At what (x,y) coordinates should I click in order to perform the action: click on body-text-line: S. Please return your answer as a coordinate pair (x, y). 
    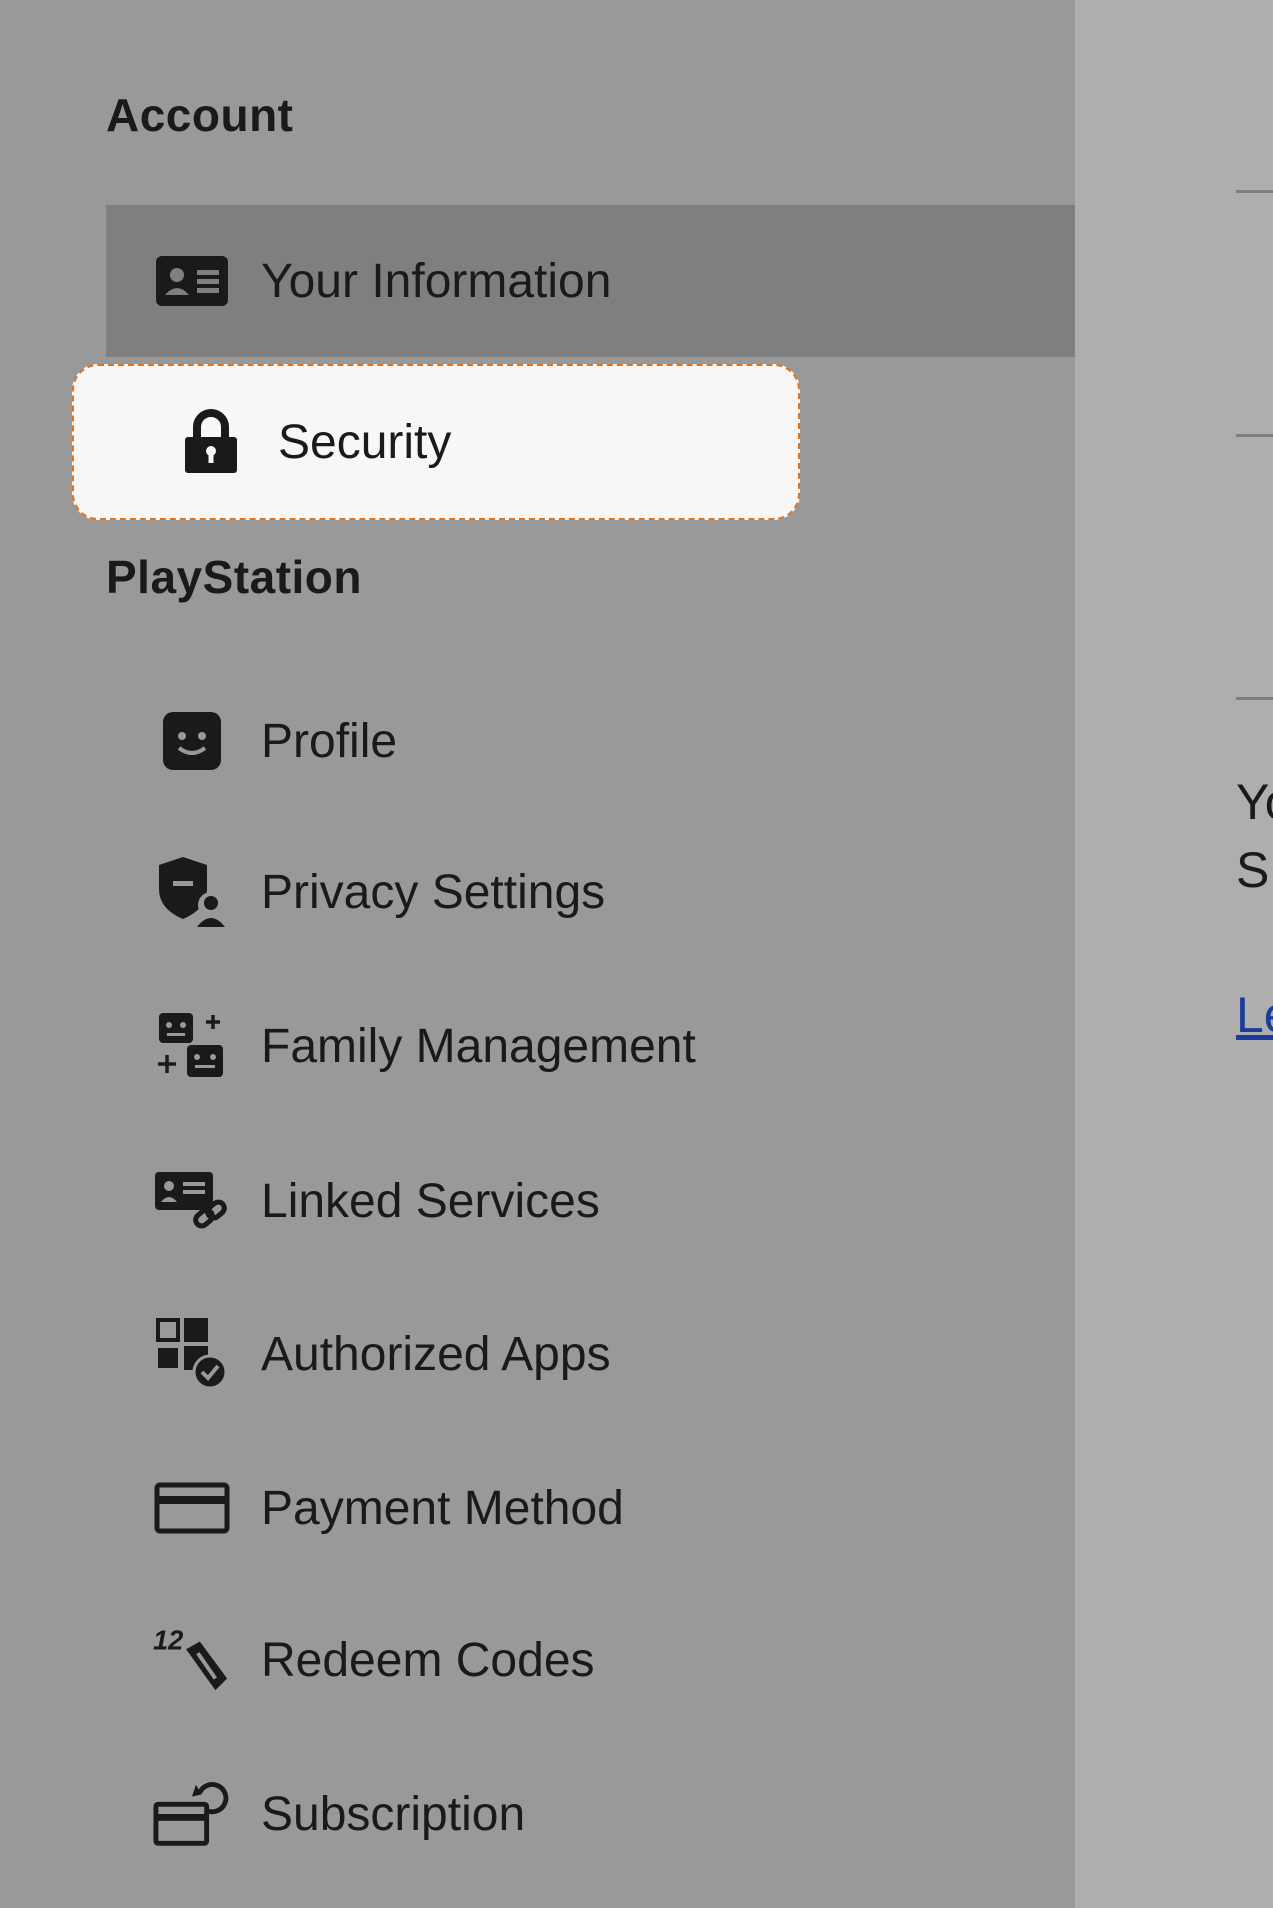
    Looking at the image, I should click on (1253, 870).